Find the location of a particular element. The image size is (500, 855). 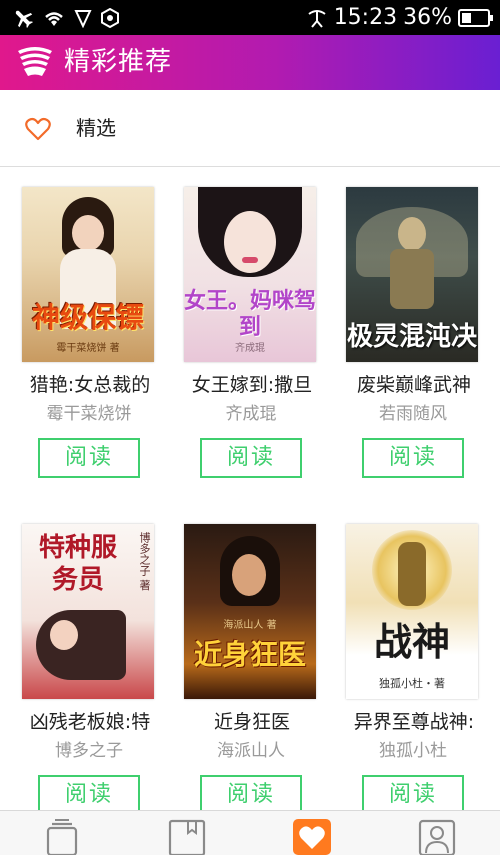

battery-icon is located at coordinates (475, 18).